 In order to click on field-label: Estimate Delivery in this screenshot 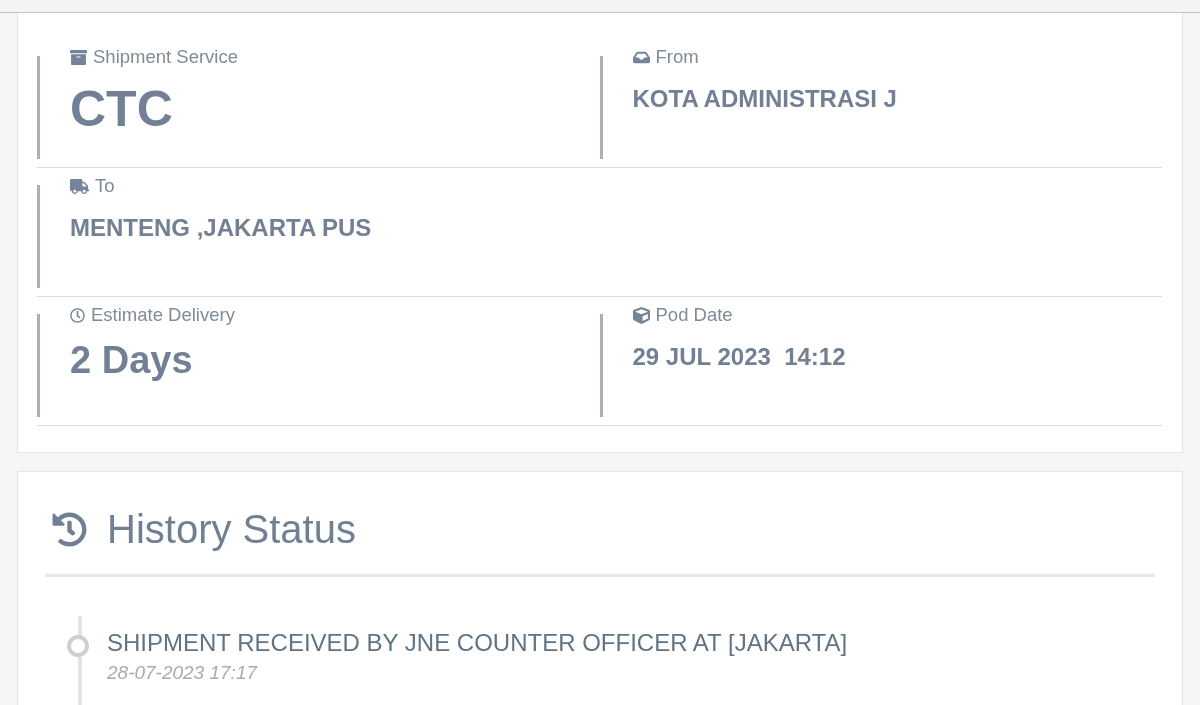, I will do `click(163, 315)`.